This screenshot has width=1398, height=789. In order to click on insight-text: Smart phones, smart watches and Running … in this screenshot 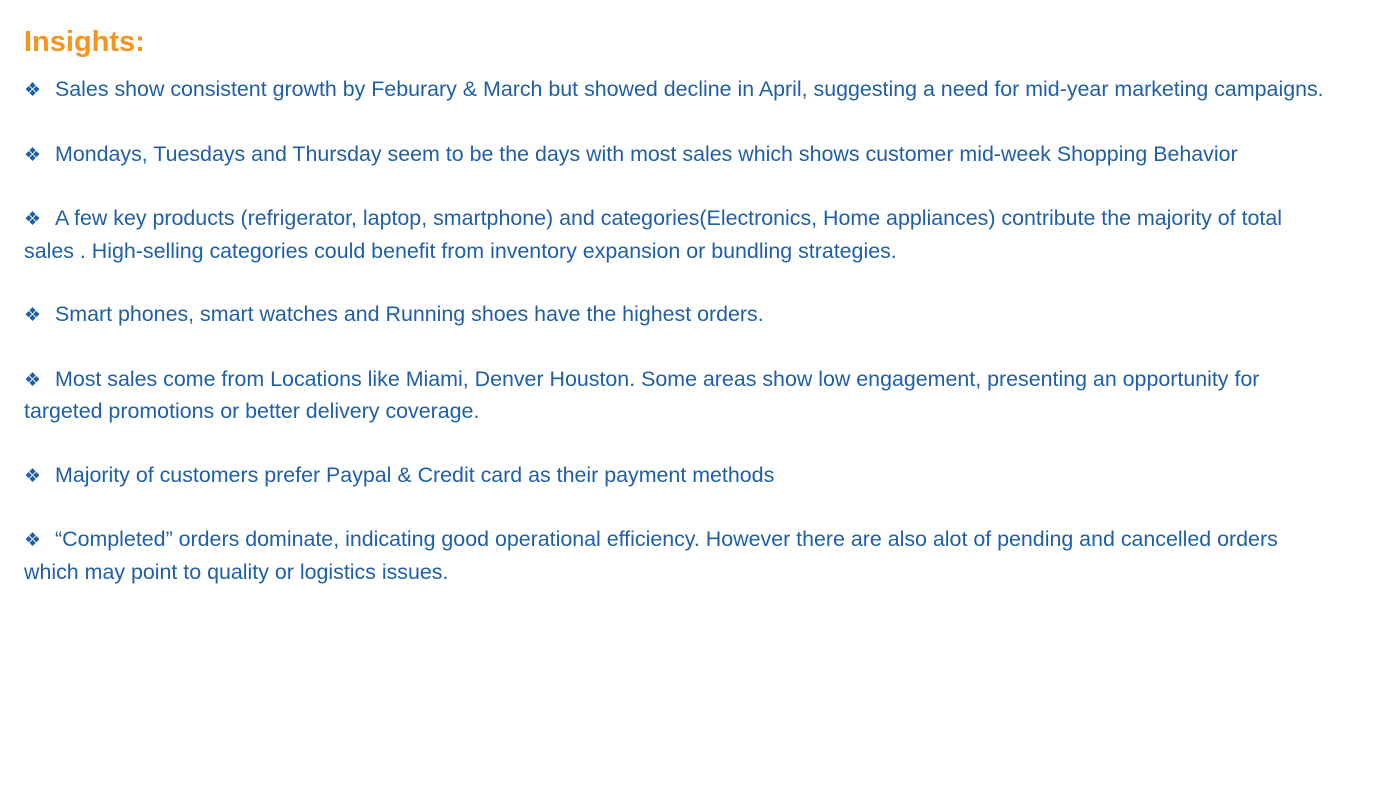, I will do `click(409, 314)`.